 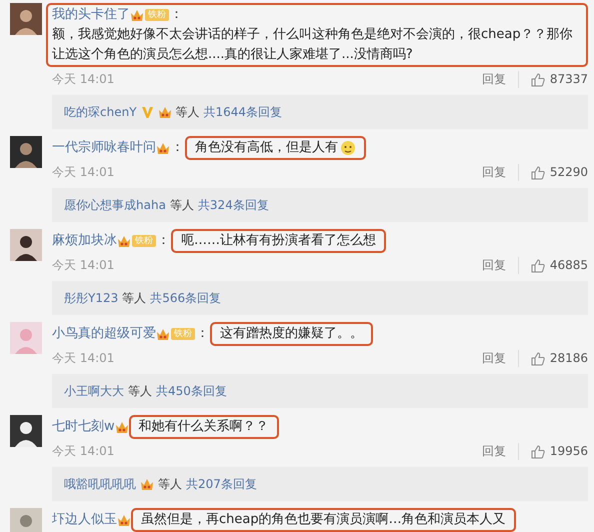 What do you see at coordinates (91, 298) in the screenshot?
I see `reply-username: 彤彤Y123` at bounding box center [91, 298].